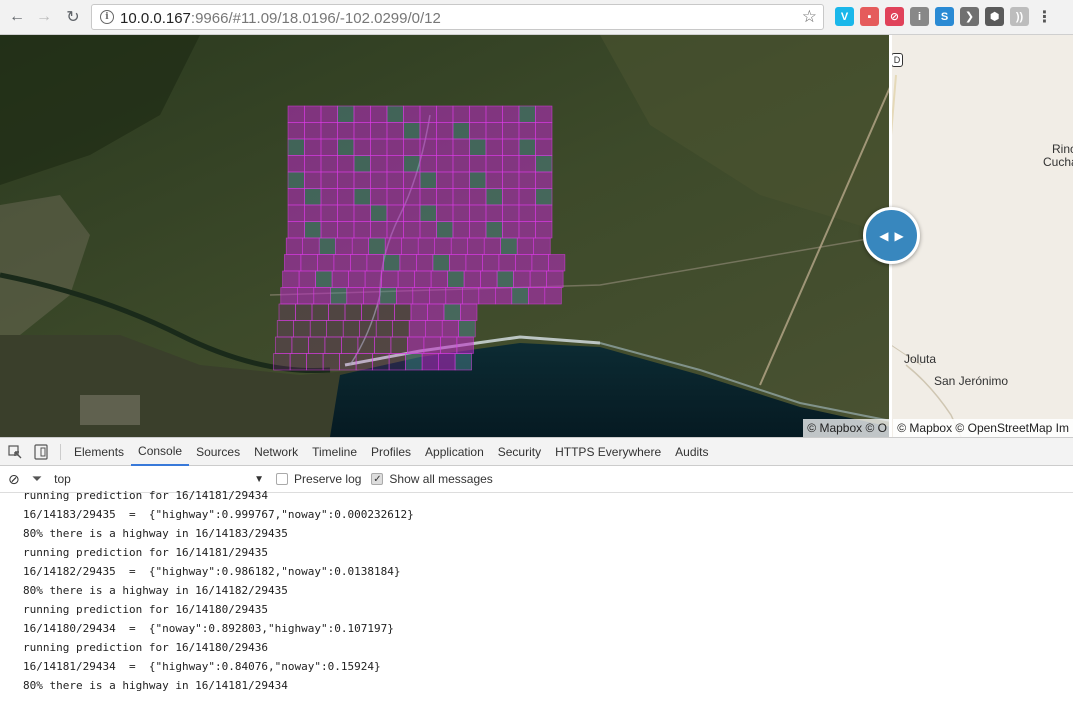 Image resolution: width=1073 pixels, height=706 pixels. Describe the element at coordinates (107, 17) in the screenshot. I see `info-icon: i` at that location.